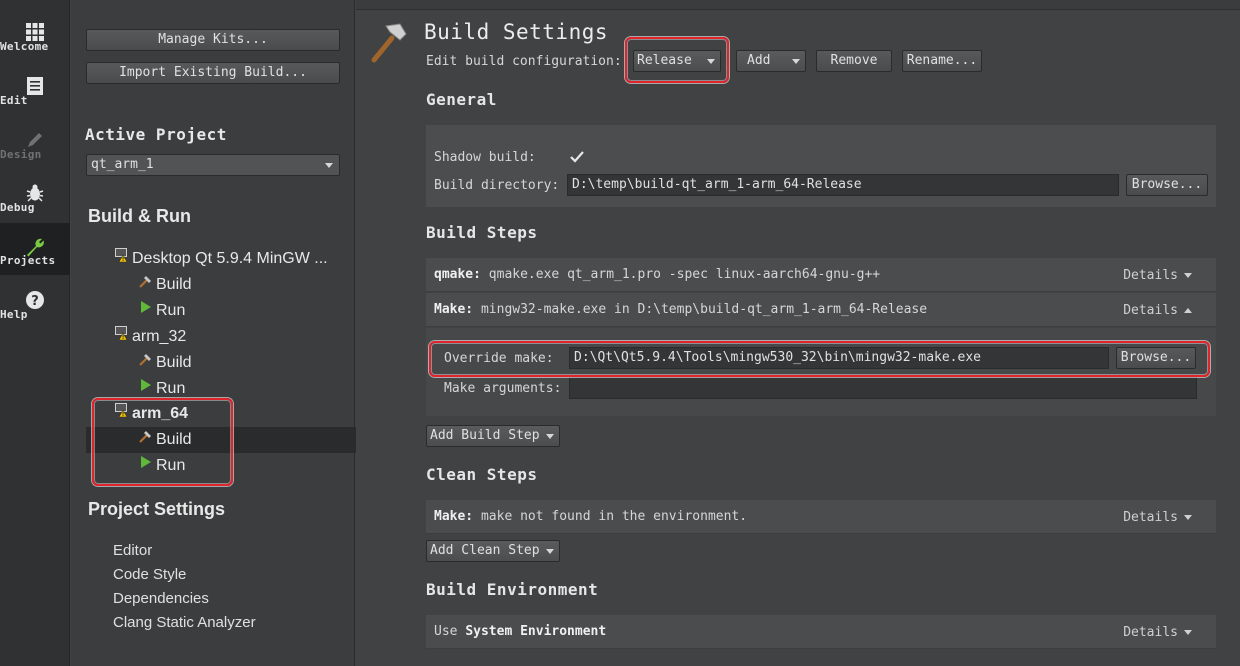 The image size is (1240, 666). I want to click on make-details-toggle: Details, so click(1157, 310).